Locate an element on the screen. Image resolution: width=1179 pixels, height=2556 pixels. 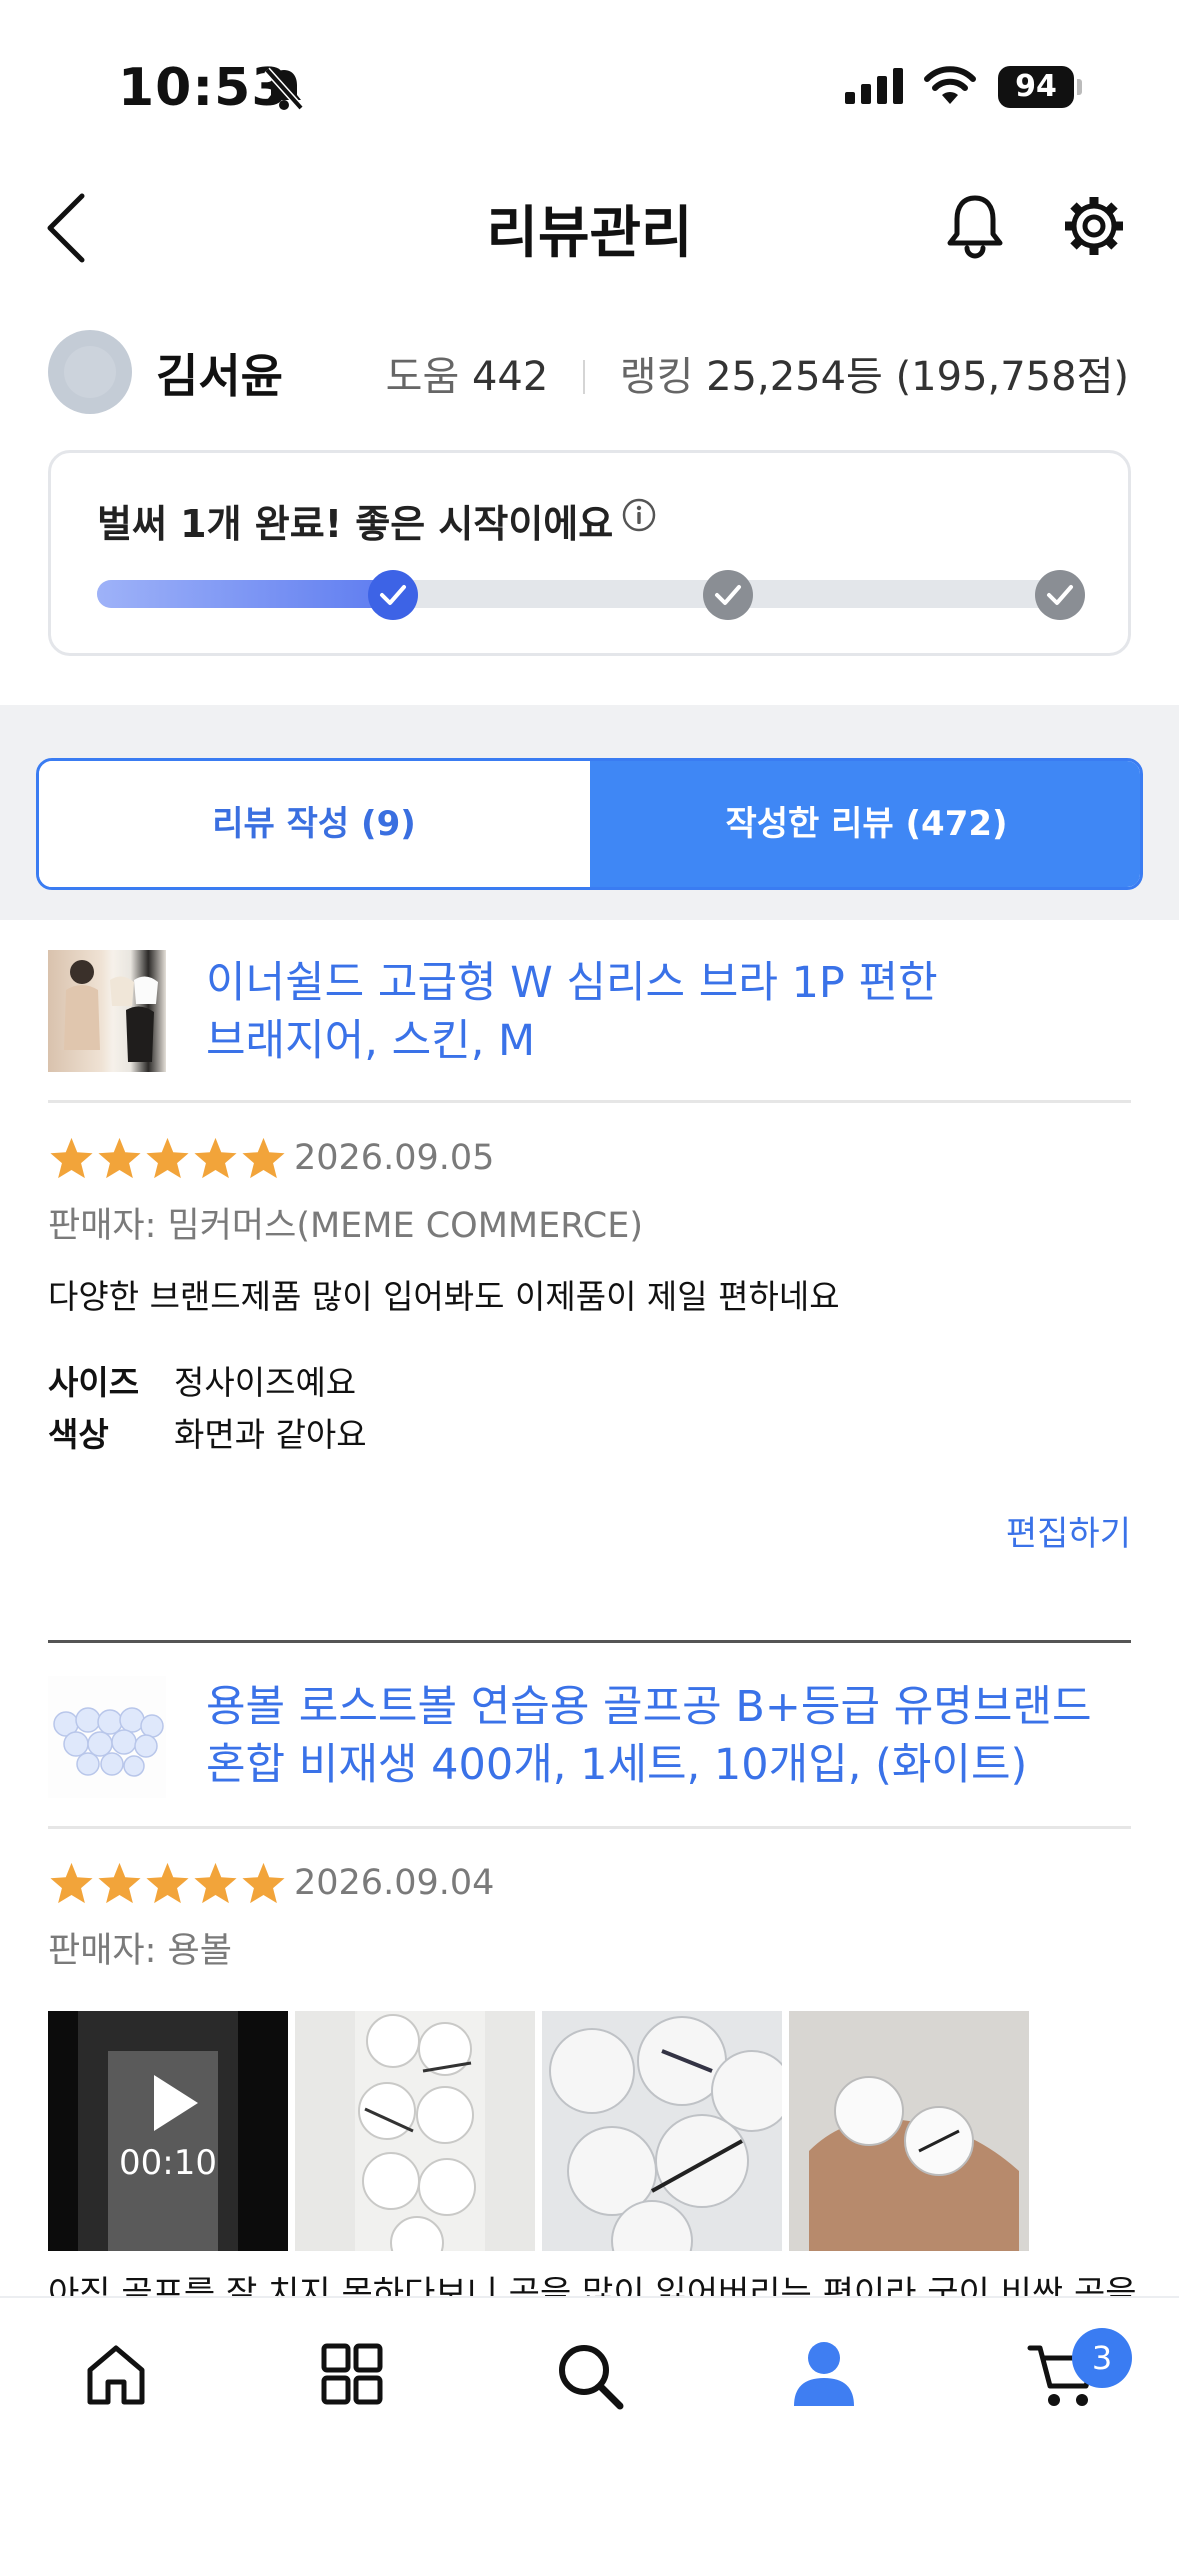
tab-written-reviews: 작성한 리뷰 (472) is located at coordinates (865, 824).